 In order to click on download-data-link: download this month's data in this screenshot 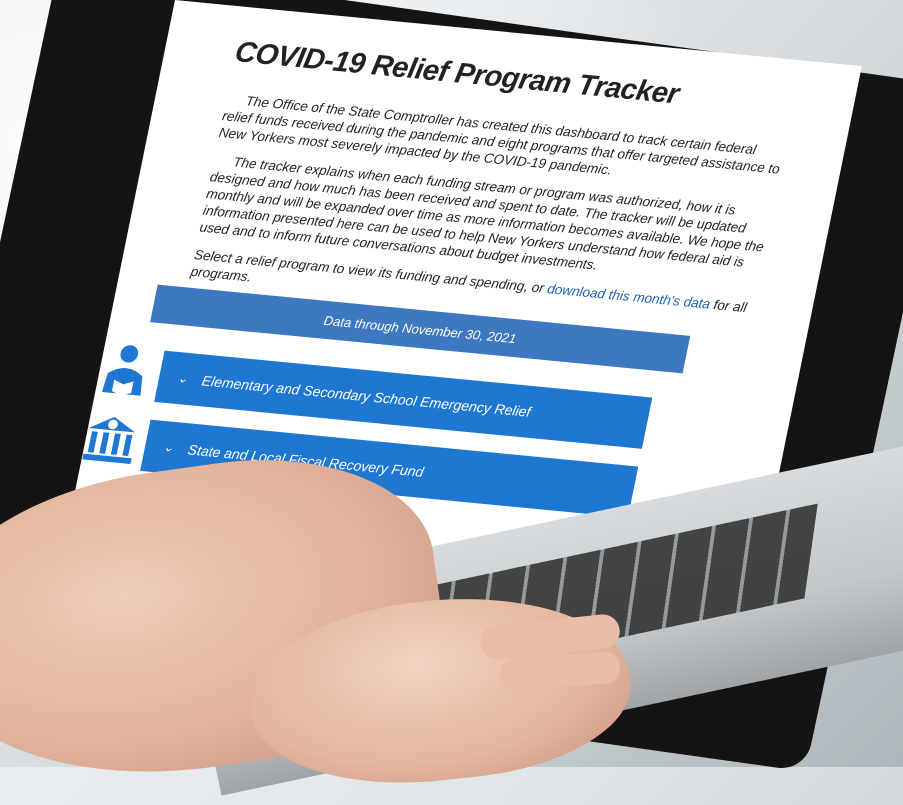, I will do `click(628, 296)`.